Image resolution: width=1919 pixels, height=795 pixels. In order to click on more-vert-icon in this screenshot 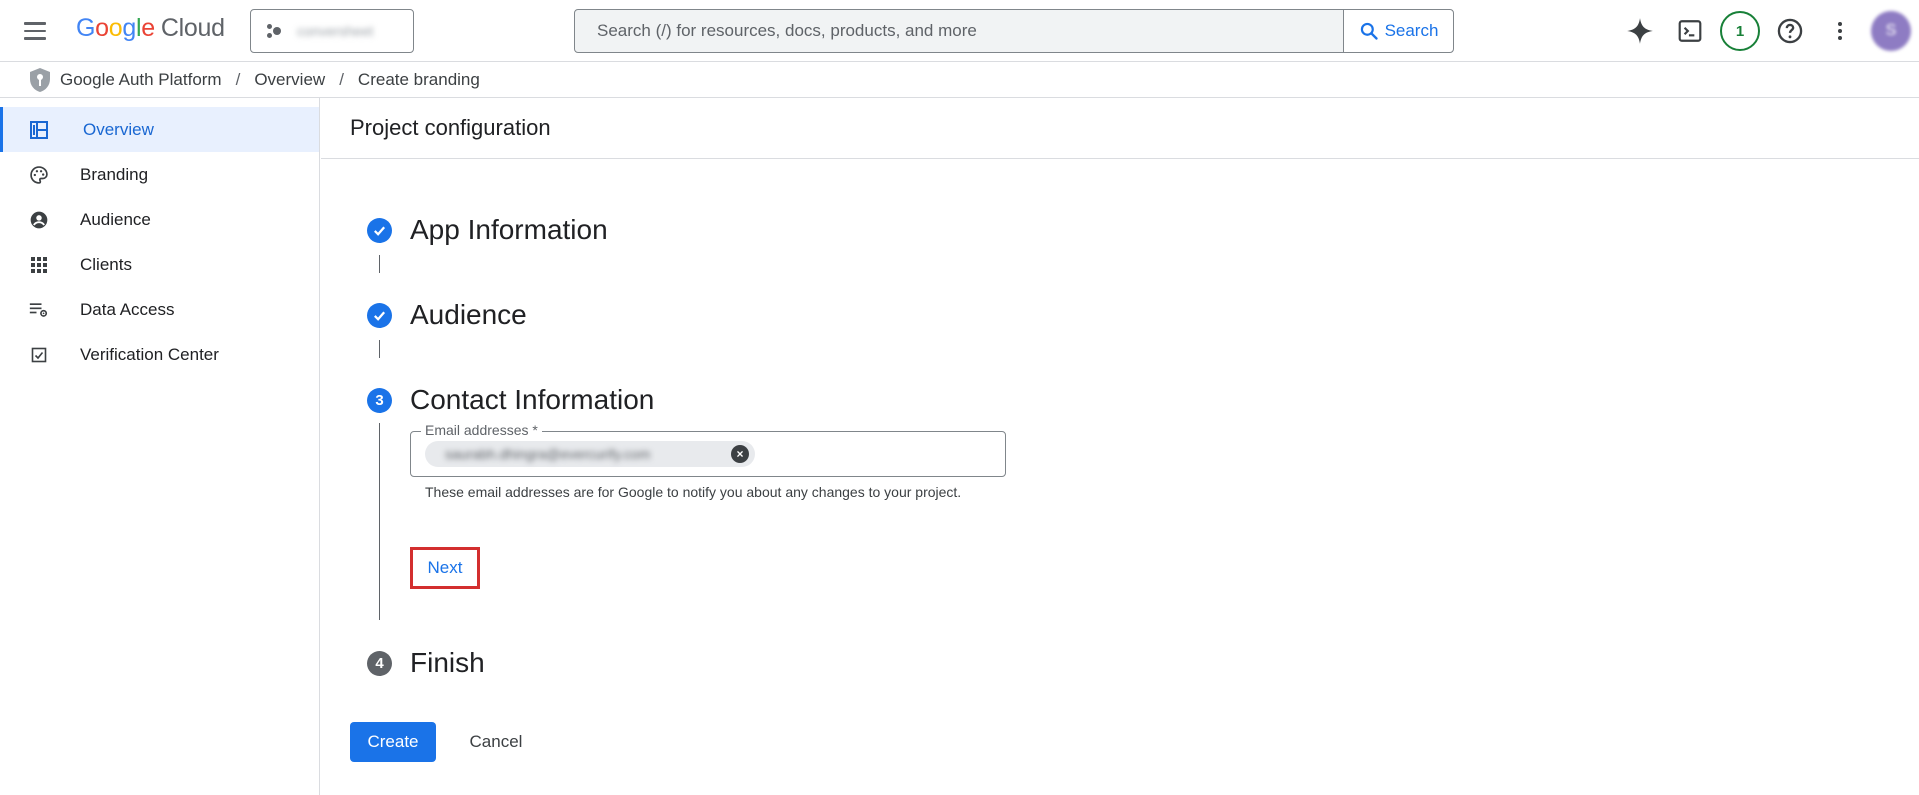, I will do `click(1840, 31)`.